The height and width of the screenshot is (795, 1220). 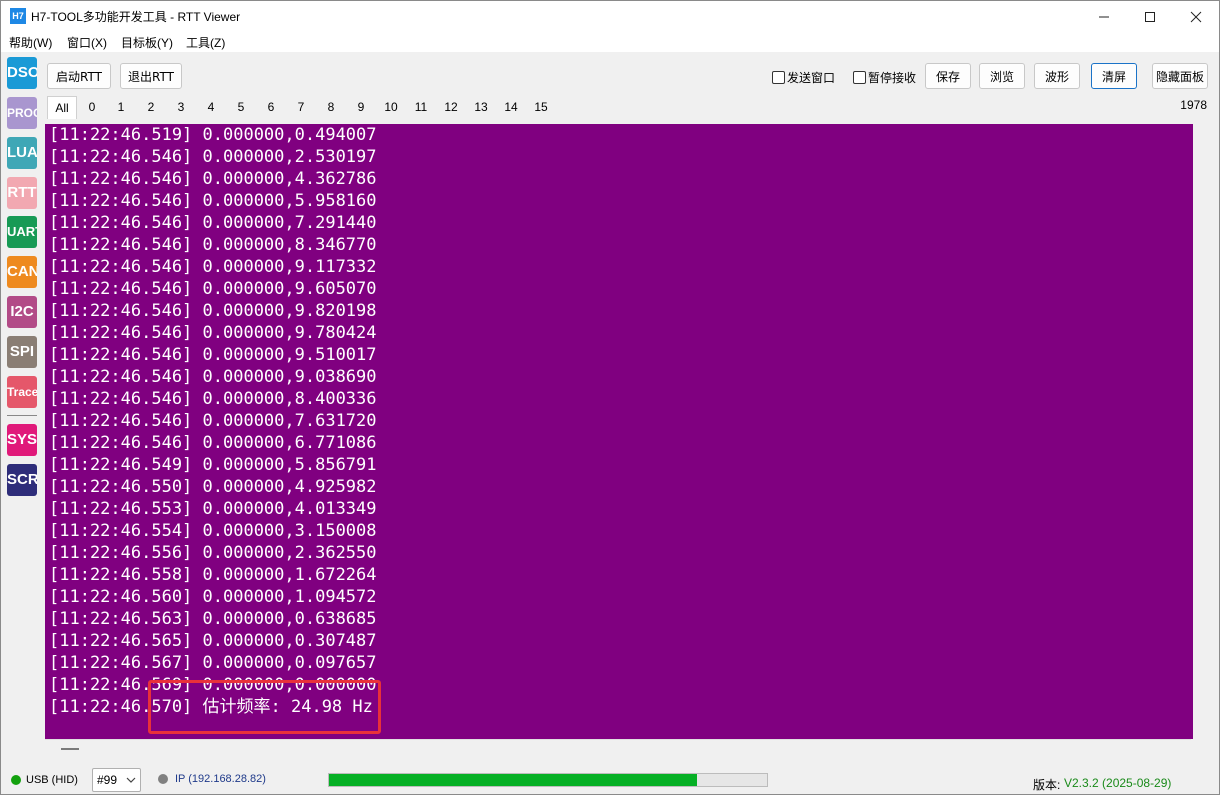 What do you see at coordinates (618, 748) in the screenshot?
I see `horizontal-scrollbar` at bounding box center [618, 748].